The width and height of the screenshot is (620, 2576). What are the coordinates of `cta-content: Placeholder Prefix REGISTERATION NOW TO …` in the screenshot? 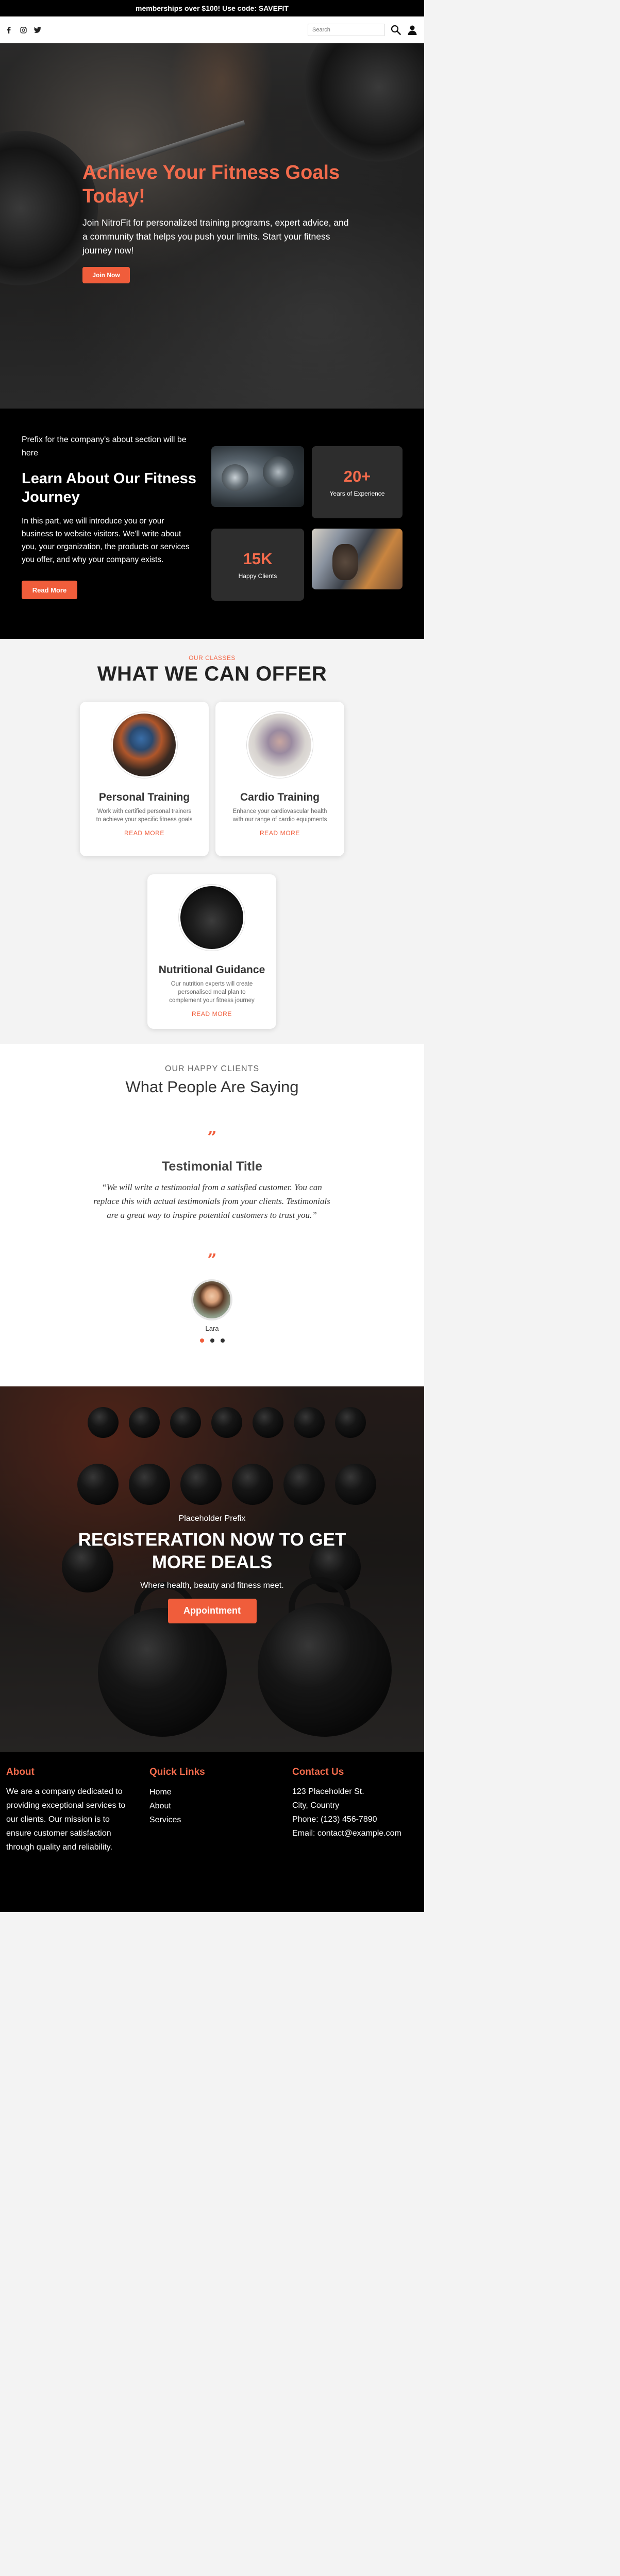 It's located at (212, 1568).